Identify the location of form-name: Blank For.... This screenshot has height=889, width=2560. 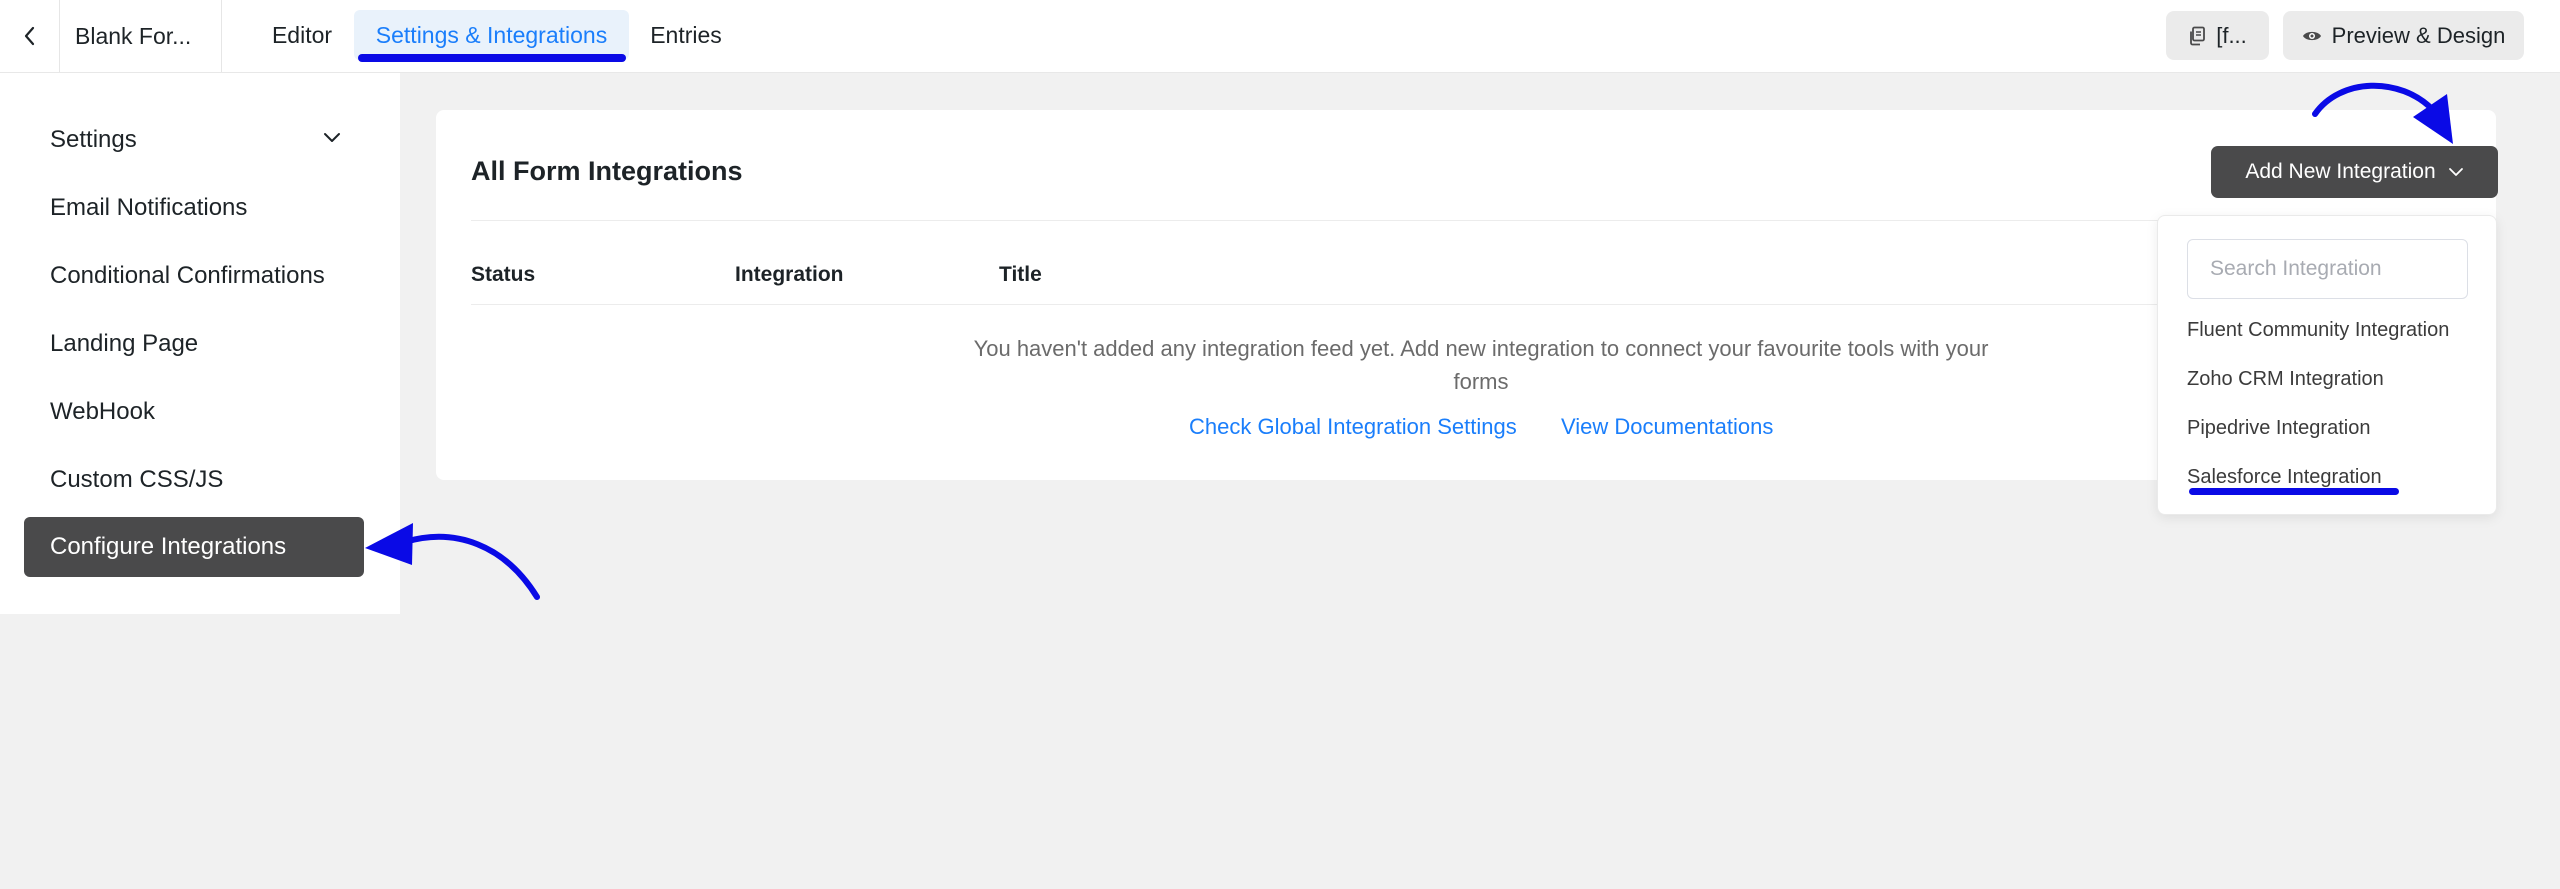
(141, 36).